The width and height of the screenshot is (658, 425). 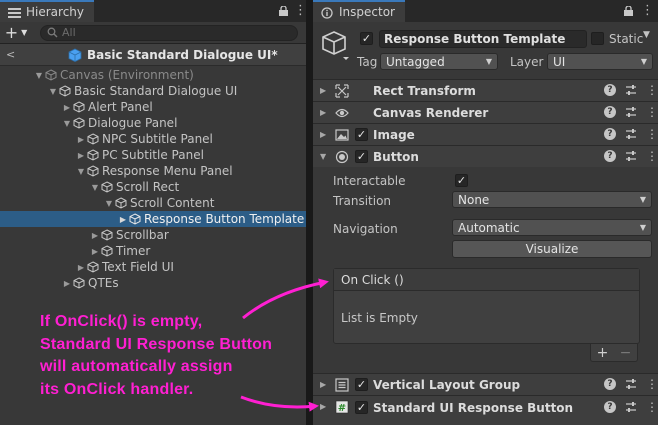 I want to click on add-event-button: +, so click(x=603, y=353).